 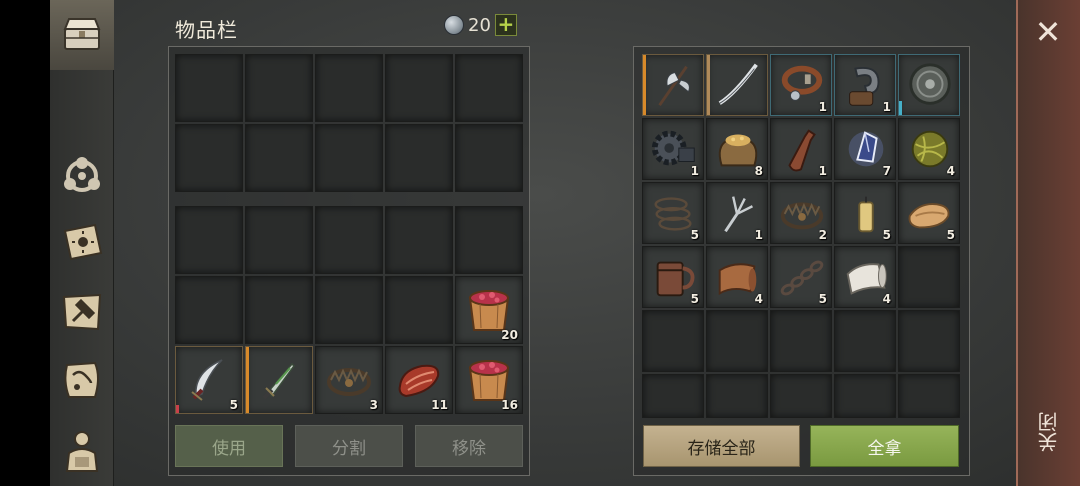 I want to click on storage-slot-flask: 1, so click(x=801, y=149).